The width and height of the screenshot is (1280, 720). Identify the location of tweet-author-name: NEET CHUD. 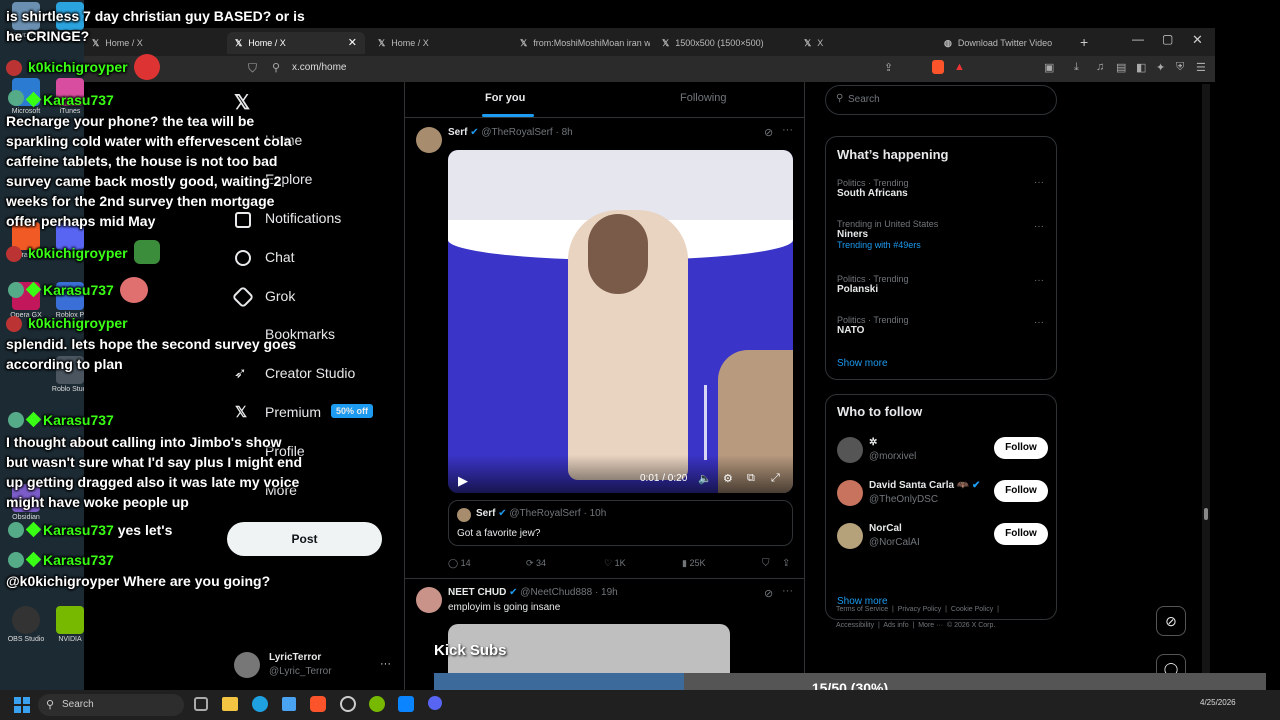
(477, 592).